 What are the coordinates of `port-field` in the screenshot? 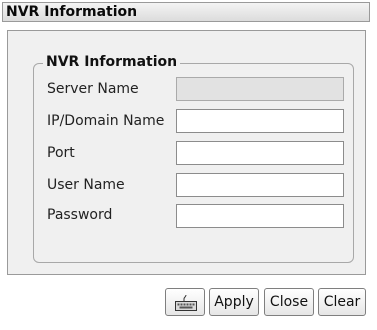 It's located at (260, 153).